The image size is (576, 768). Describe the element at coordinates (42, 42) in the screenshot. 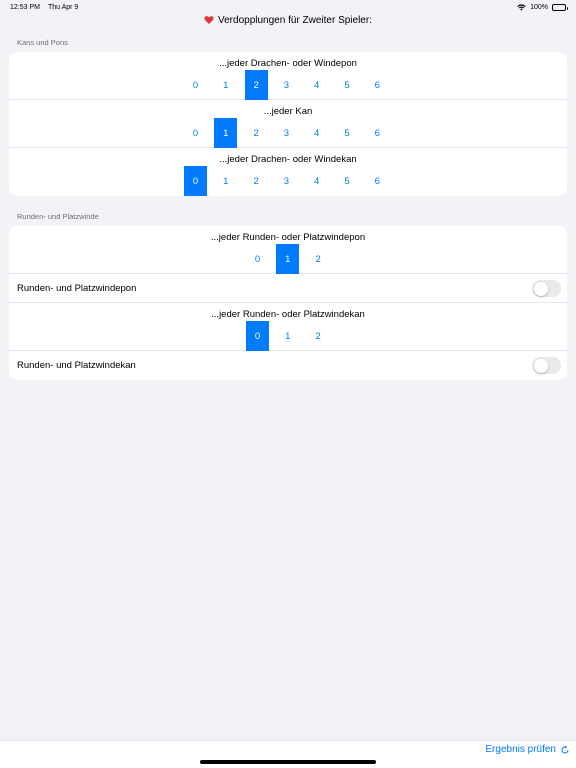

I see `section-header-kans-pons: Kans und Pons` at that location.